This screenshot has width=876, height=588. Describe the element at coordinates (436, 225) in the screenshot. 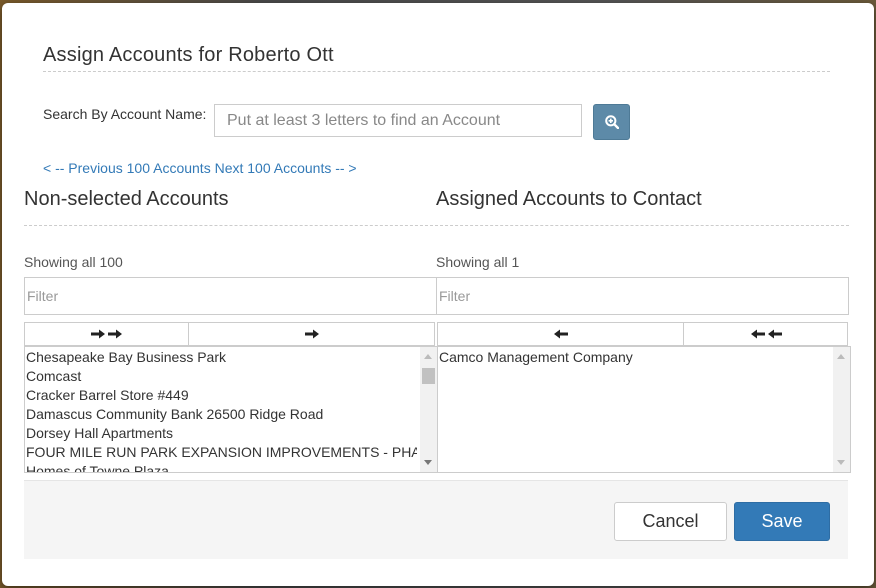

I see `heading-divider` at that location.